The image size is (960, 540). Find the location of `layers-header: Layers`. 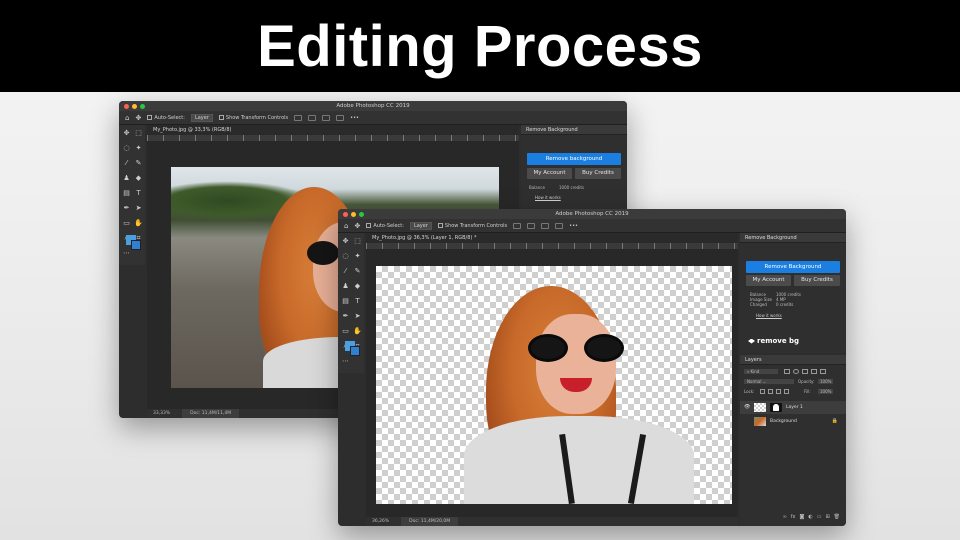

layers-header: Layers is located at coordinates (793, 360).